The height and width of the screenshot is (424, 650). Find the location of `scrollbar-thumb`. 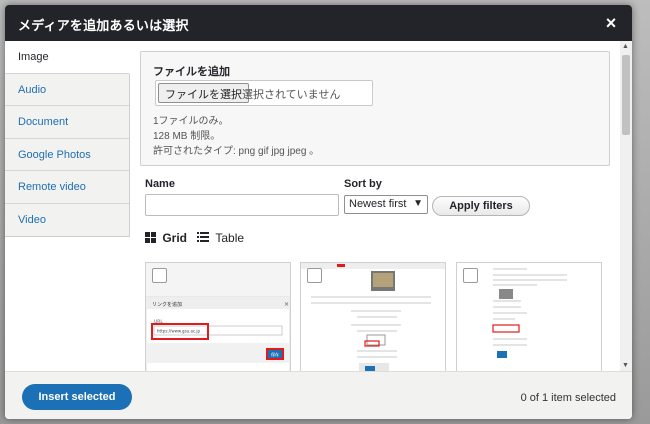

scrollbar-thumb is located at coordinates (626, 95).